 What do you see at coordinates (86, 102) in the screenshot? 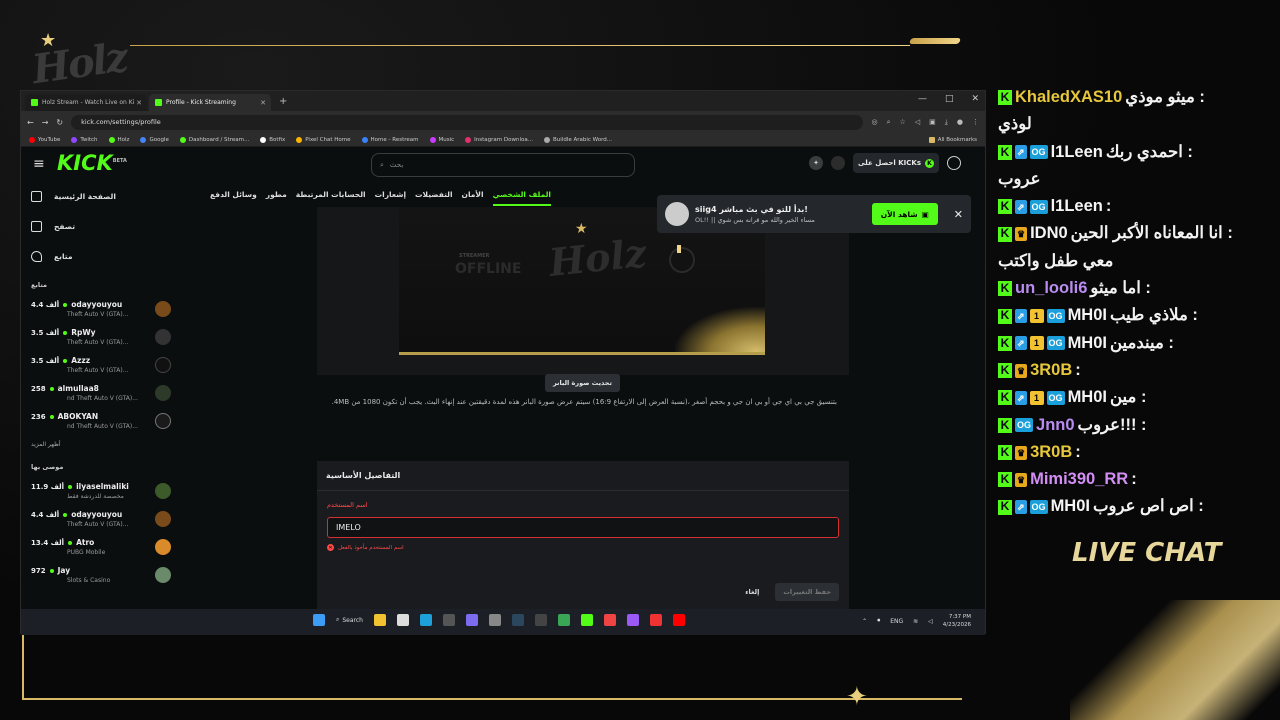
I see `browser-tab: Holz Stream - Watch Live on Ki ✕` at bounding box center [86, 102].